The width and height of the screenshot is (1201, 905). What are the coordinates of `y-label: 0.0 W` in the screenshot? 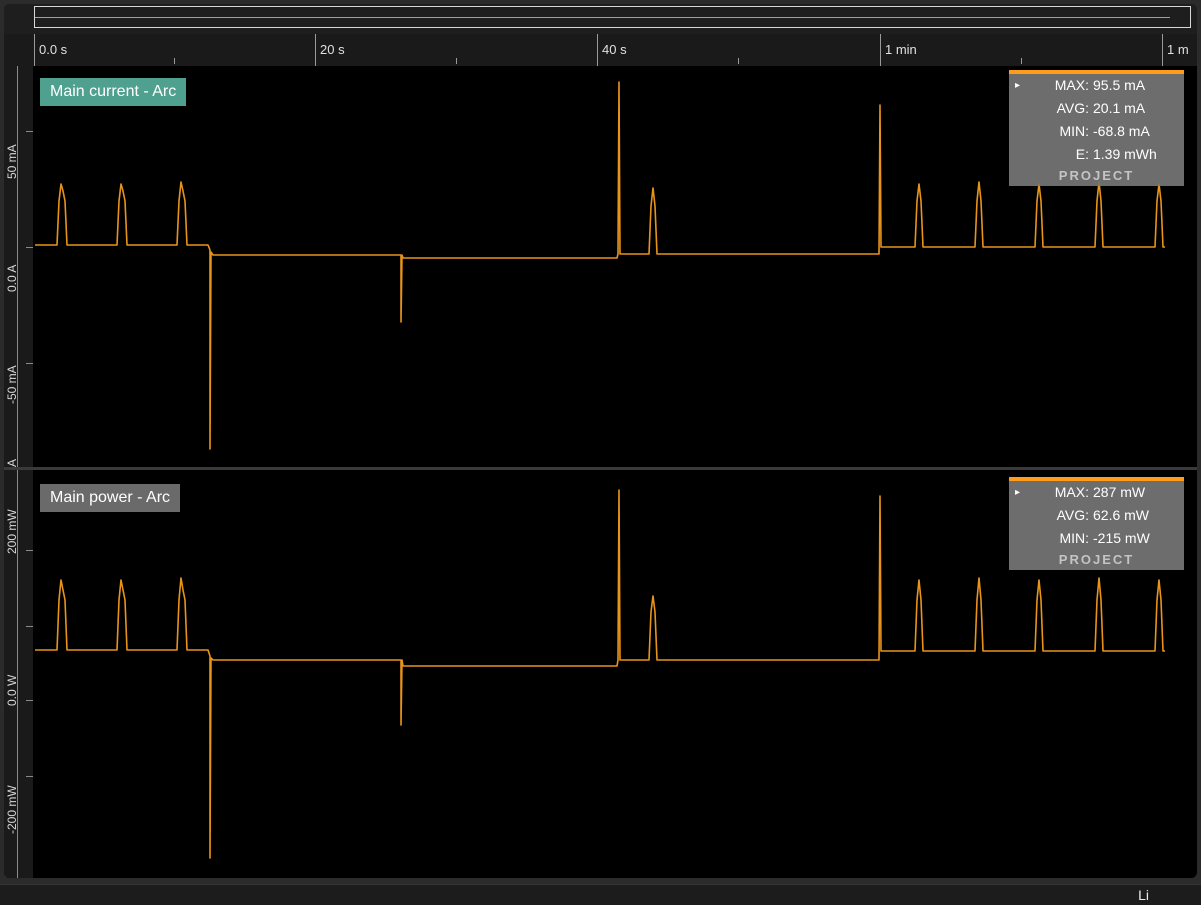 It's located at (12, 690).